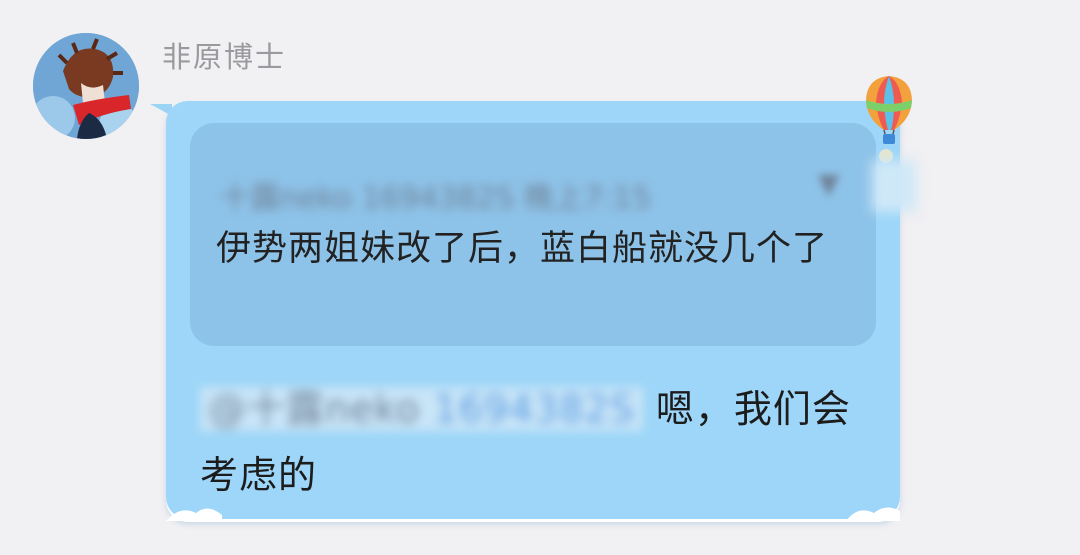 The width and height of the screenshot is (1080, 555). What do you see at coordinates (534, 409) in the screenshot?
I see `mention-id: 1694382S` at bounding box center [534, 409].